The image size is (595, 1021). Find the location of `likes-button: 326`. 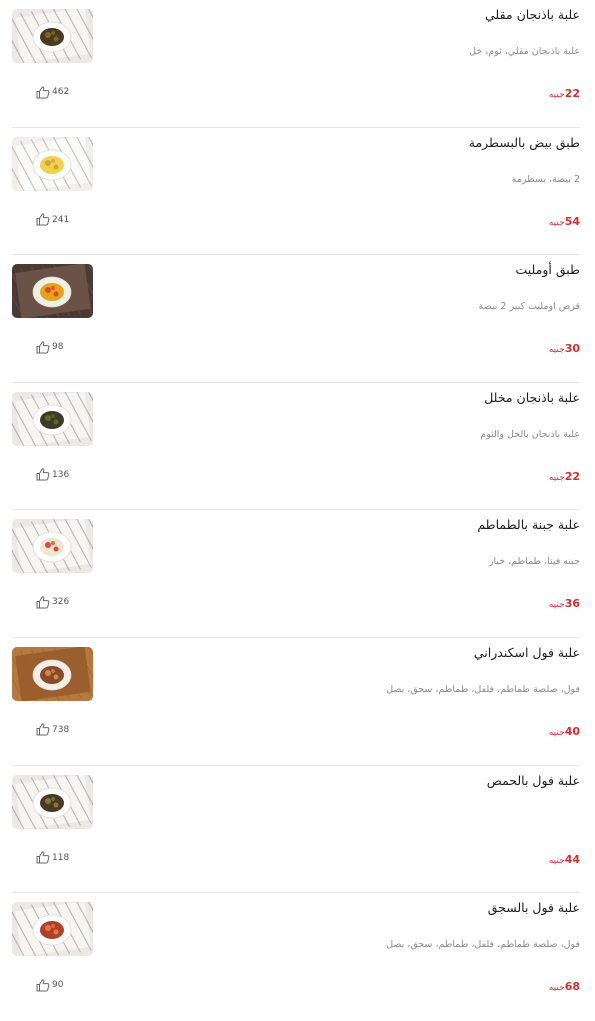

likes-button: 326 is located at coordinates (52, 602).